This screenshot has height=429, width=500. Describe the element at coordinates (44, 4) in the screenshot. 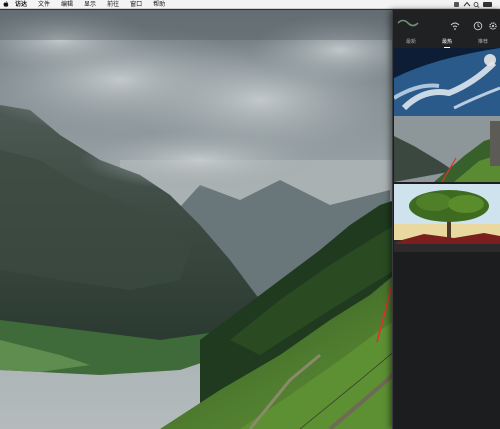

I see `menu-file: 文件` at that location.